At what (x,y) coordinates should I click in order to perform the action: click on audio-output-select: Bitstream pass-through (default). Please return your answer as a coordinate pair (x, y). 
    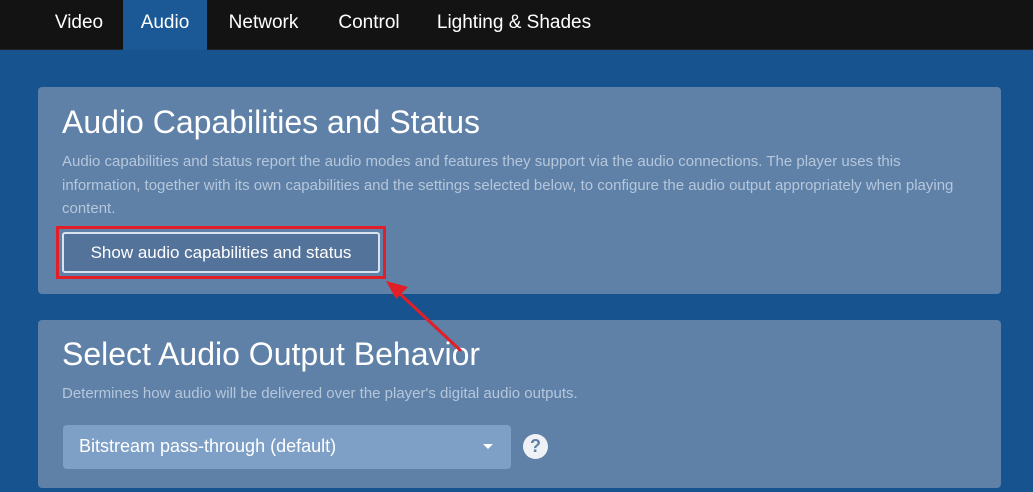
    Looking at the image, I should click on (287, 447).